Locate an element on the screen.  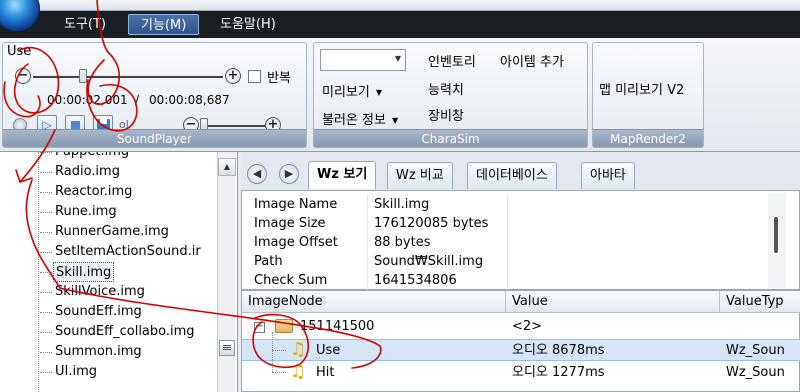
preview-label: 미리보기 is located at coordinates (346, 92).